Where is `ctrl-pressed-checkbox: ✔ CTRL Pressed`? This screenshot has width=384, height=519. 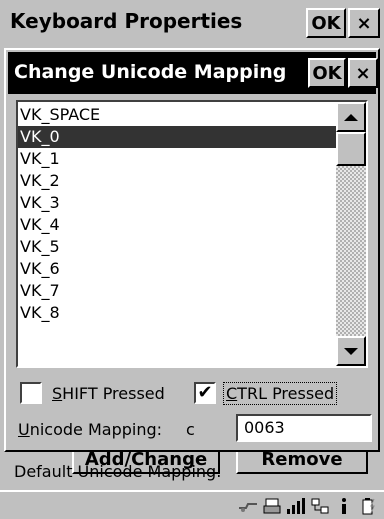 ctrl-pressed-checkbox: ✔ CTRL Pressed is located at coordinates (266, 393).